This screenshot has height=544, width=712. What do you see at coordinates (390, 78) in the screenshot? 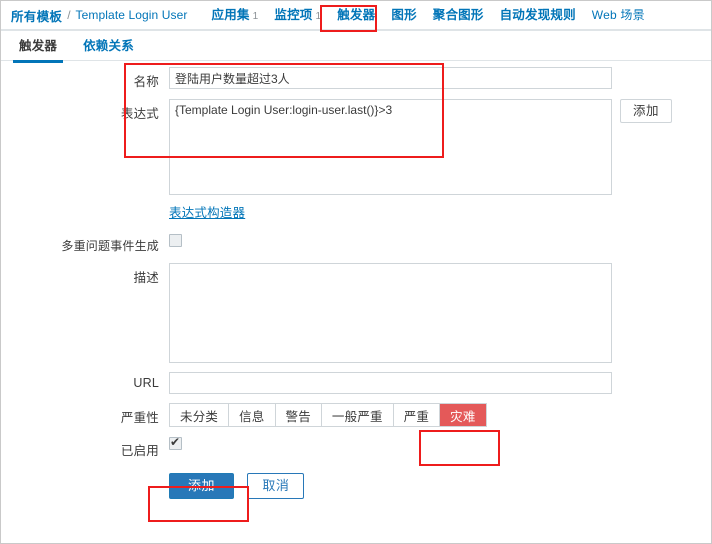
I see `trigger-name-input` at bounding box center [390, 78].